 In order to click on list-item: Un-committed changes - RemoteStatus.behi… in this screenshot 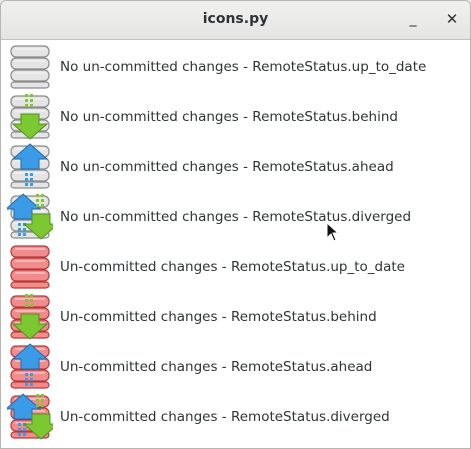, I will do `click(235, 317)`.